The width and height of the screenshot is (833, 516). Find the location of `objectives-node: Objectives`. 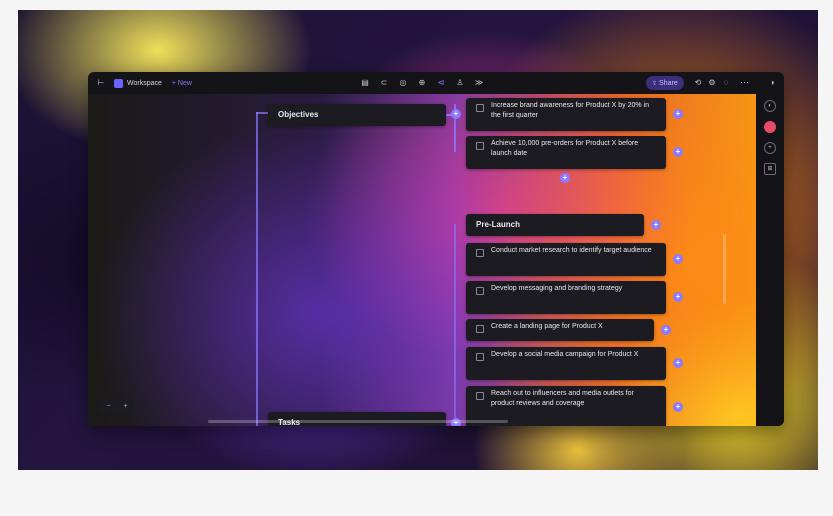

objectives-node: Objectives is located at coordinates (357, 115).